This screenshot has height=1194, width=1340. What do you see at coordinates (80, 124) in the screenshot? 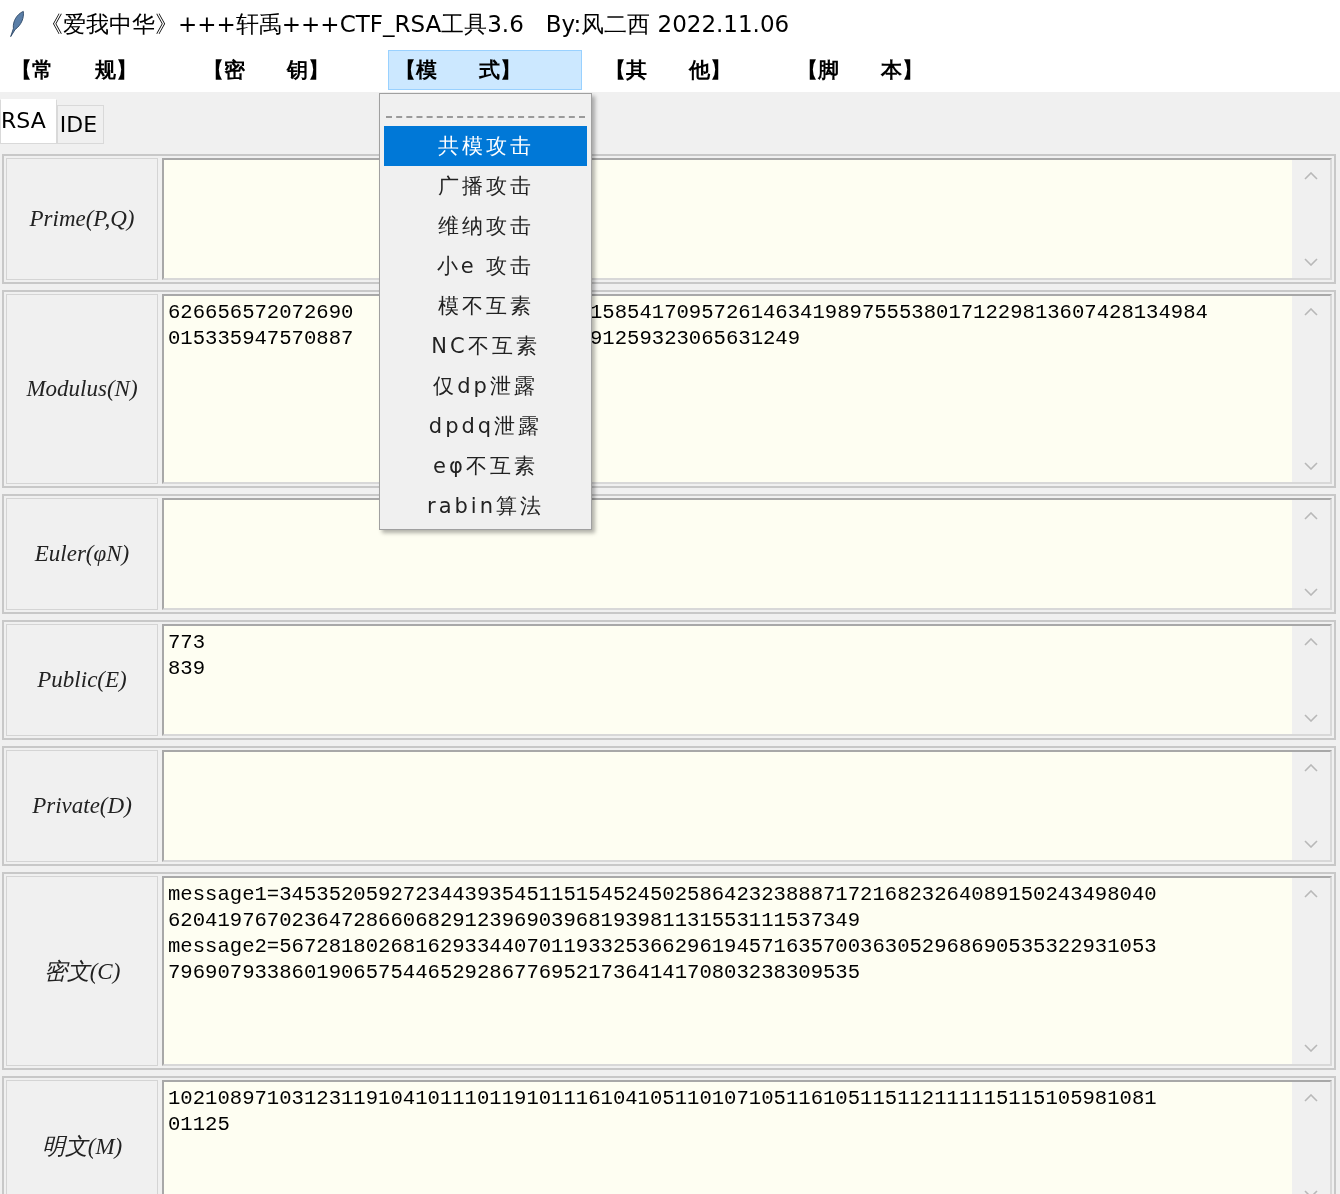
I see `tab: IDE` at bounding box center [80, 124].